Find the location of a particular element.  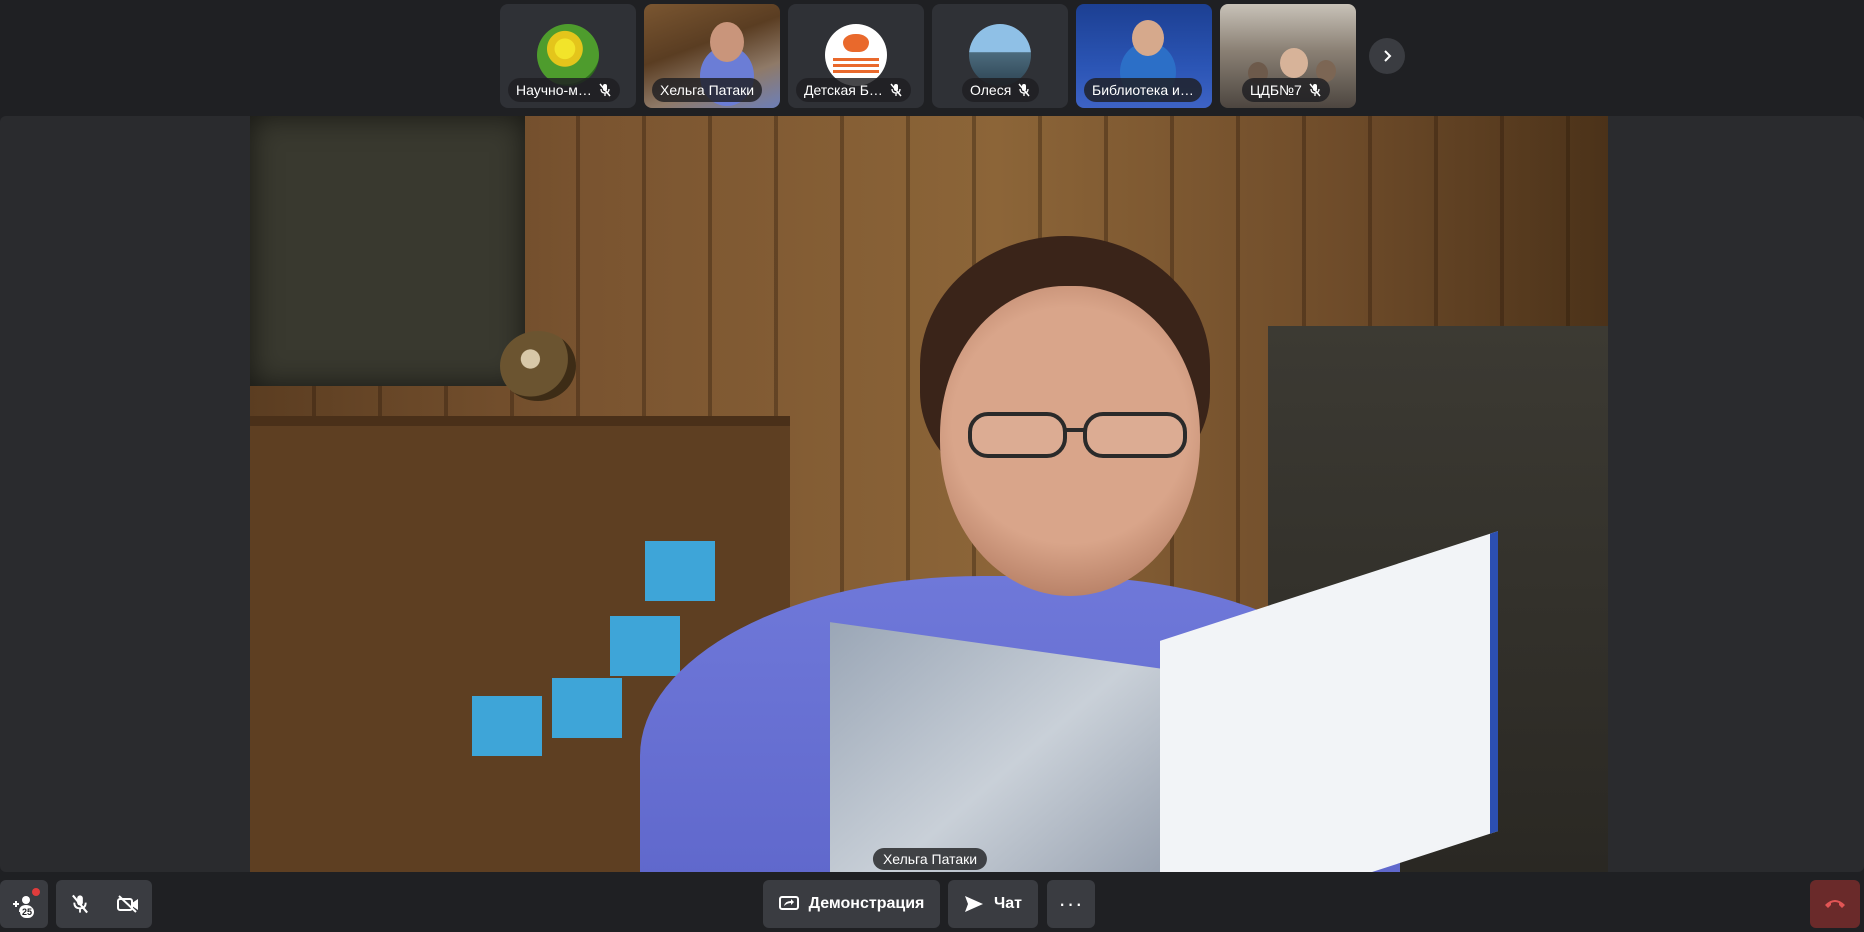

phone-hangup-icon is located at coordinates (1835, 904).